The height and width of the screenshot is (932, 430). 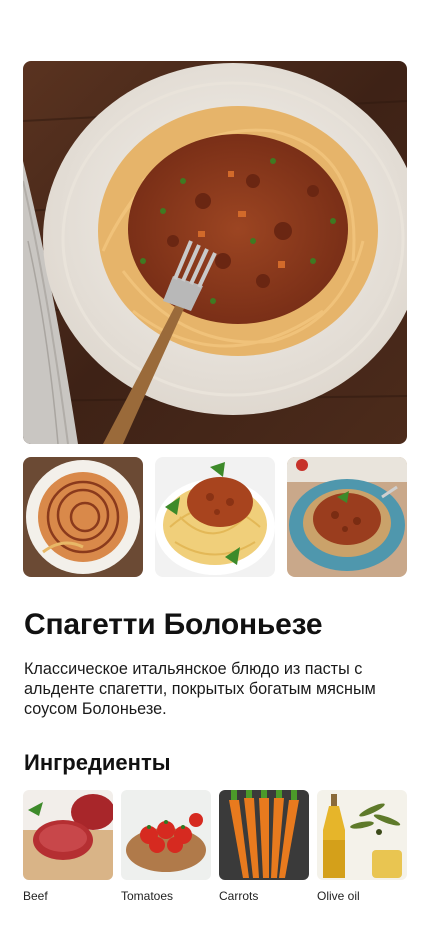 What do you see at coordinates (68, 835) in the screenshot?
I see `beef-image` at bounding box center [68, 835].